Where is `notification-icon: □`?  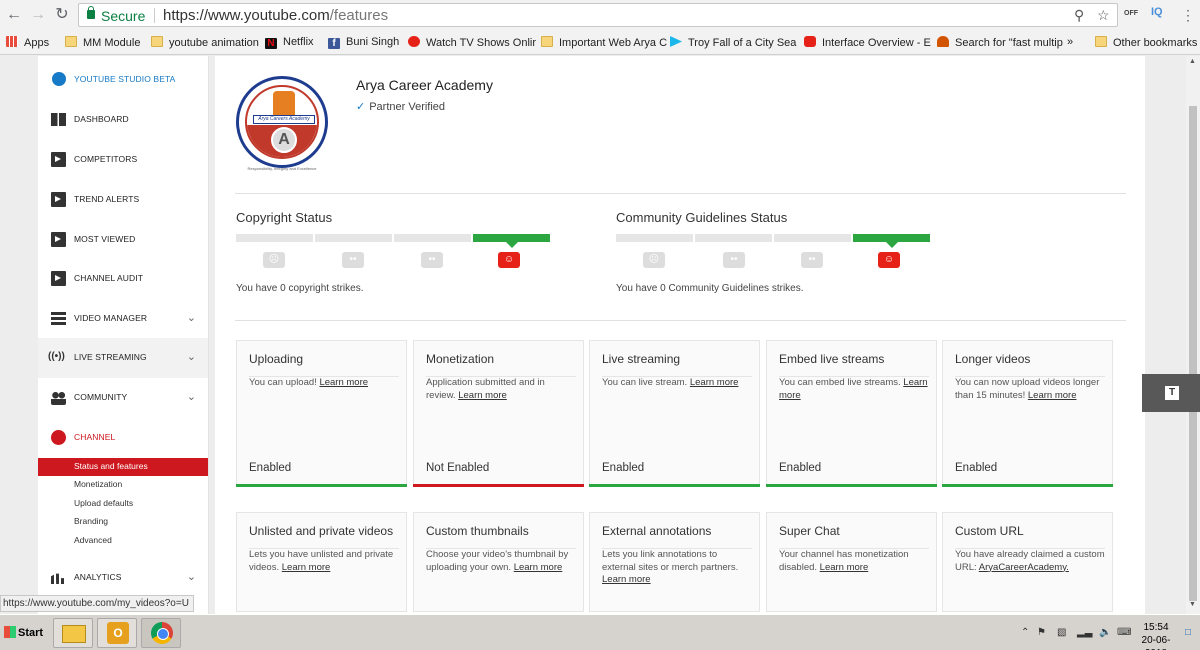
notification-icon: □ is located at coordinates (1188, 632).